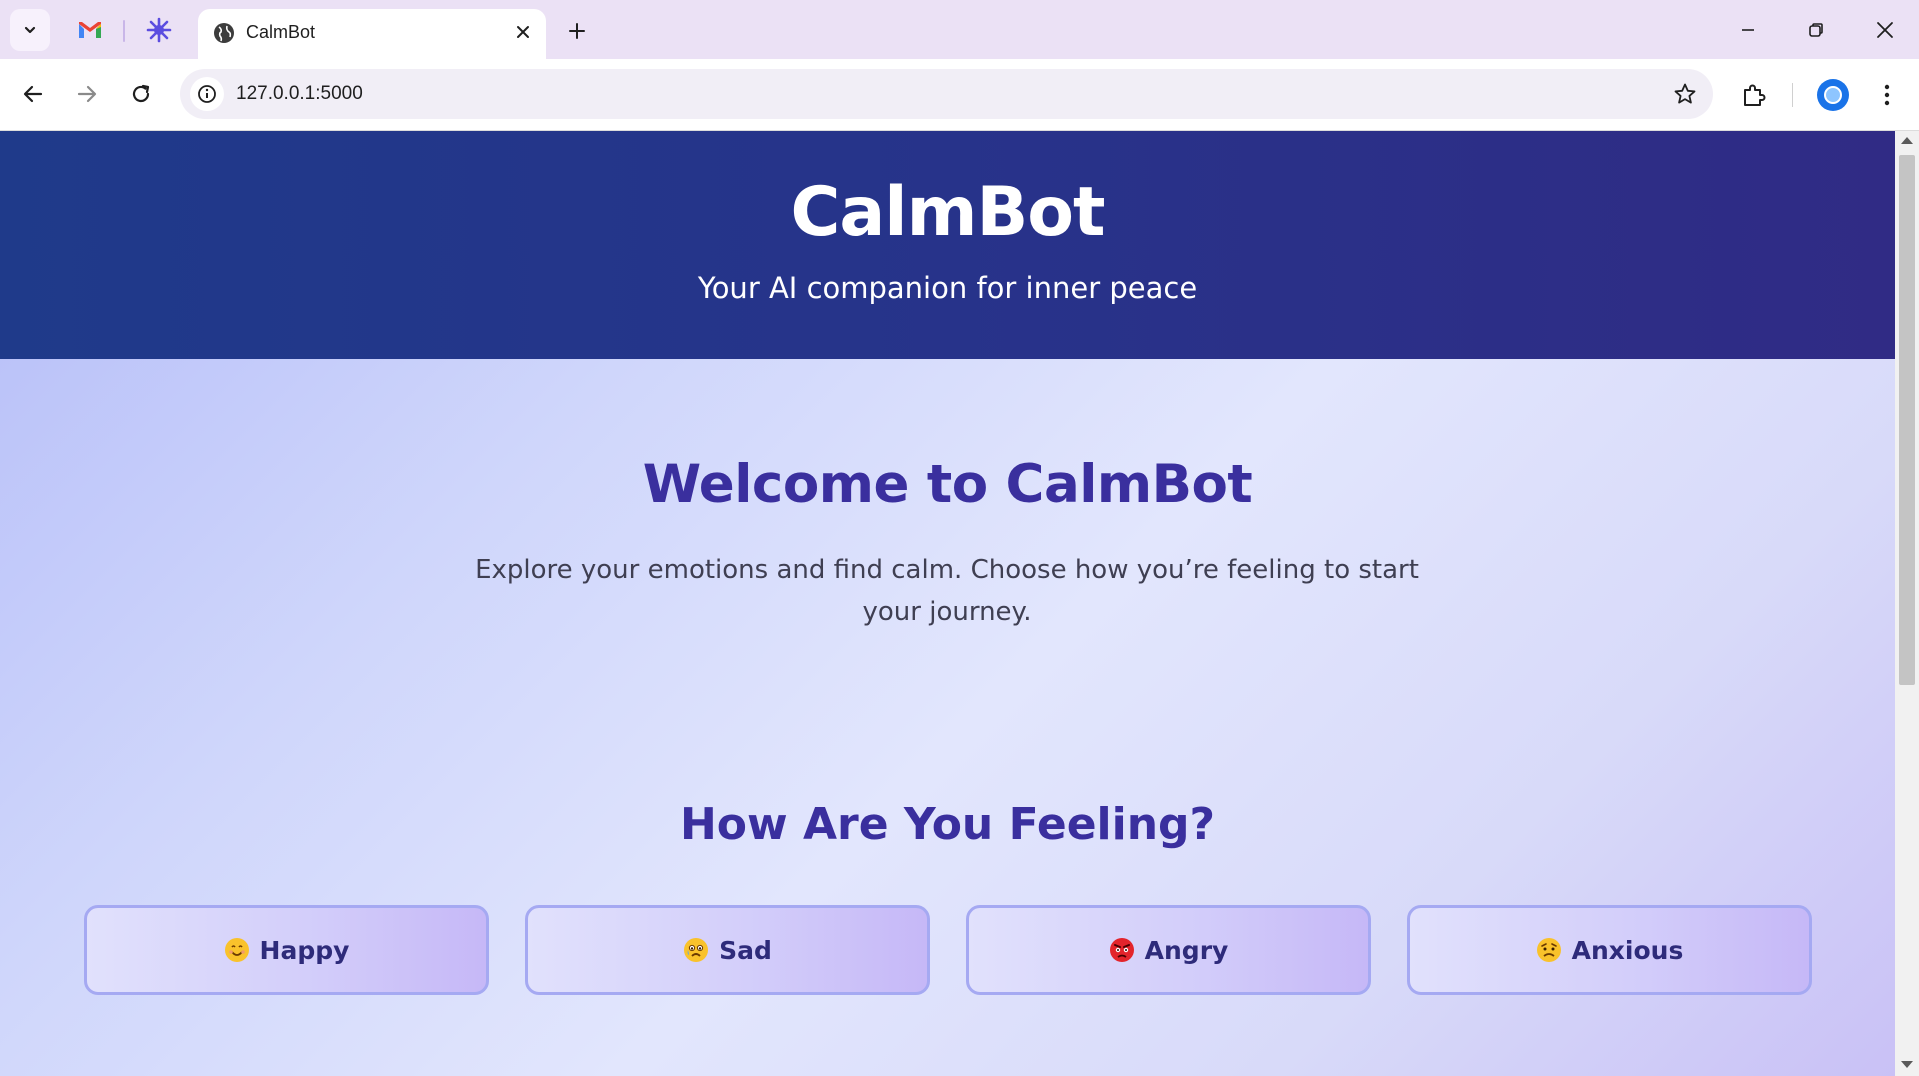 The width and height of the screenshot is (1919, 1076). What do you see at coordinates (236, 950) in the screenshot?
I see `happy-face-icon` at bounding box center [236, 950].